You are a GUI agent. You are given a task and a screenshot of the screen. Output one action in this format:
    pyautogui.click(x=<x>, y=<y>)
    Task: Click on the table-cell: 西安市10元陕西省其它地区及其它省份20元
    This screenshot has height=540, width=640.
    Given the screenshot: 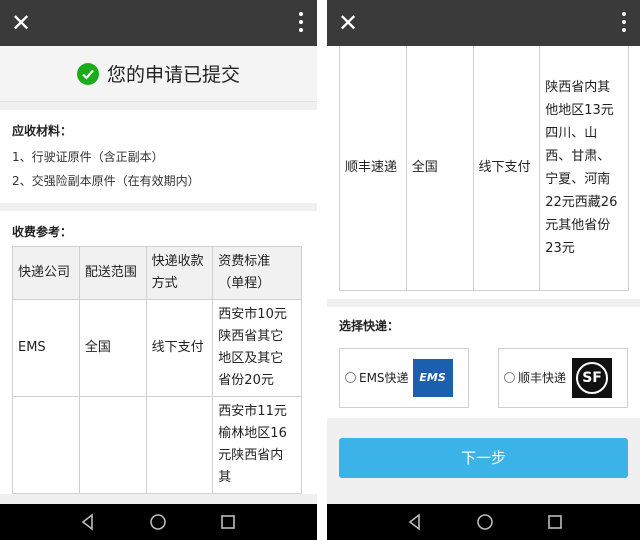 What is the action you would take?
    pyautogui.click(x=257, y=348)
    